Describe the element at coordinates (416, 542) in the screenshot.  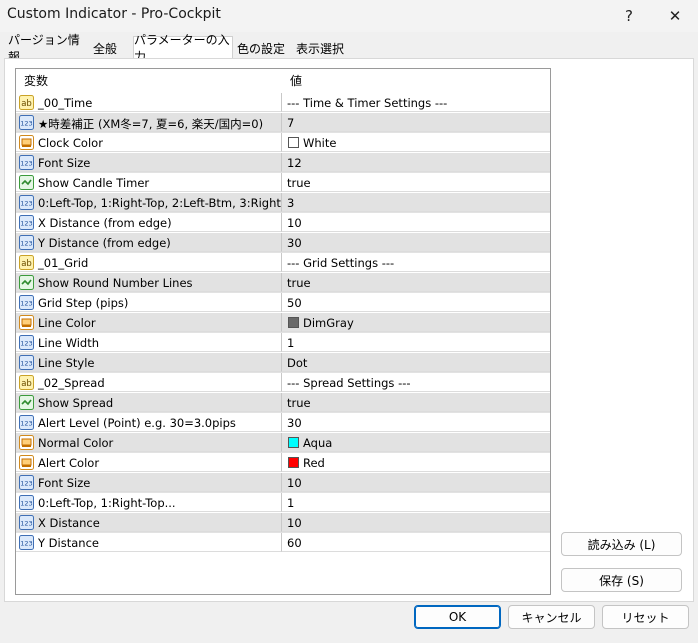
I see `value-cell: 60` at that location.